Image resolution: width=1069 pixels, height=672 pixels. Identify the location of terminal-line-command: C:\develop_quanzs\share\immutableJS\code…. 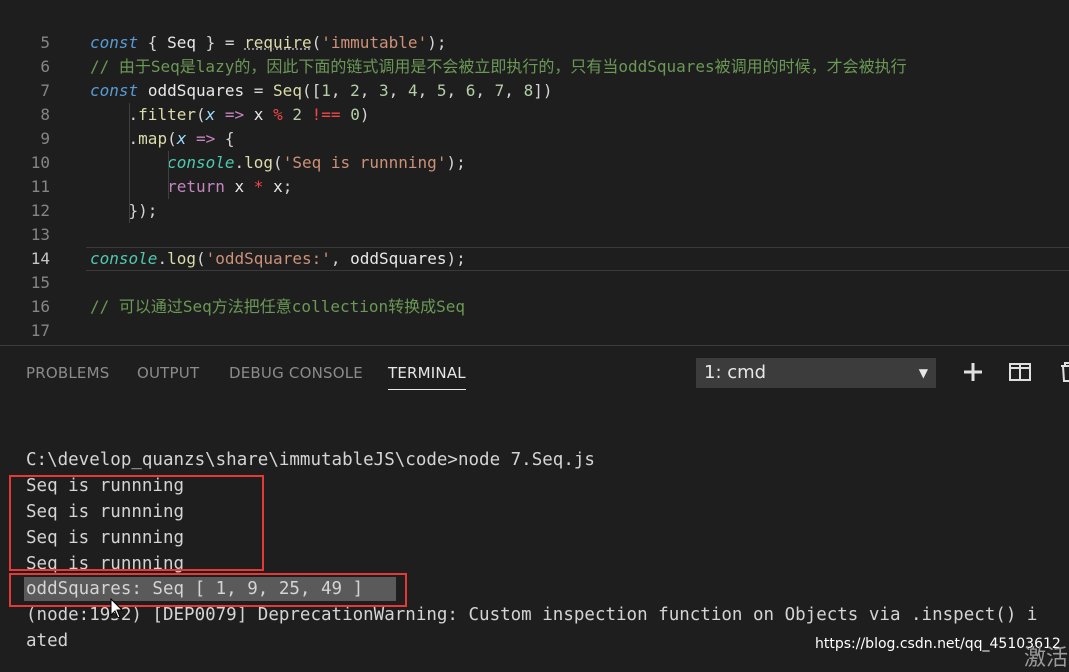
(310, 460).